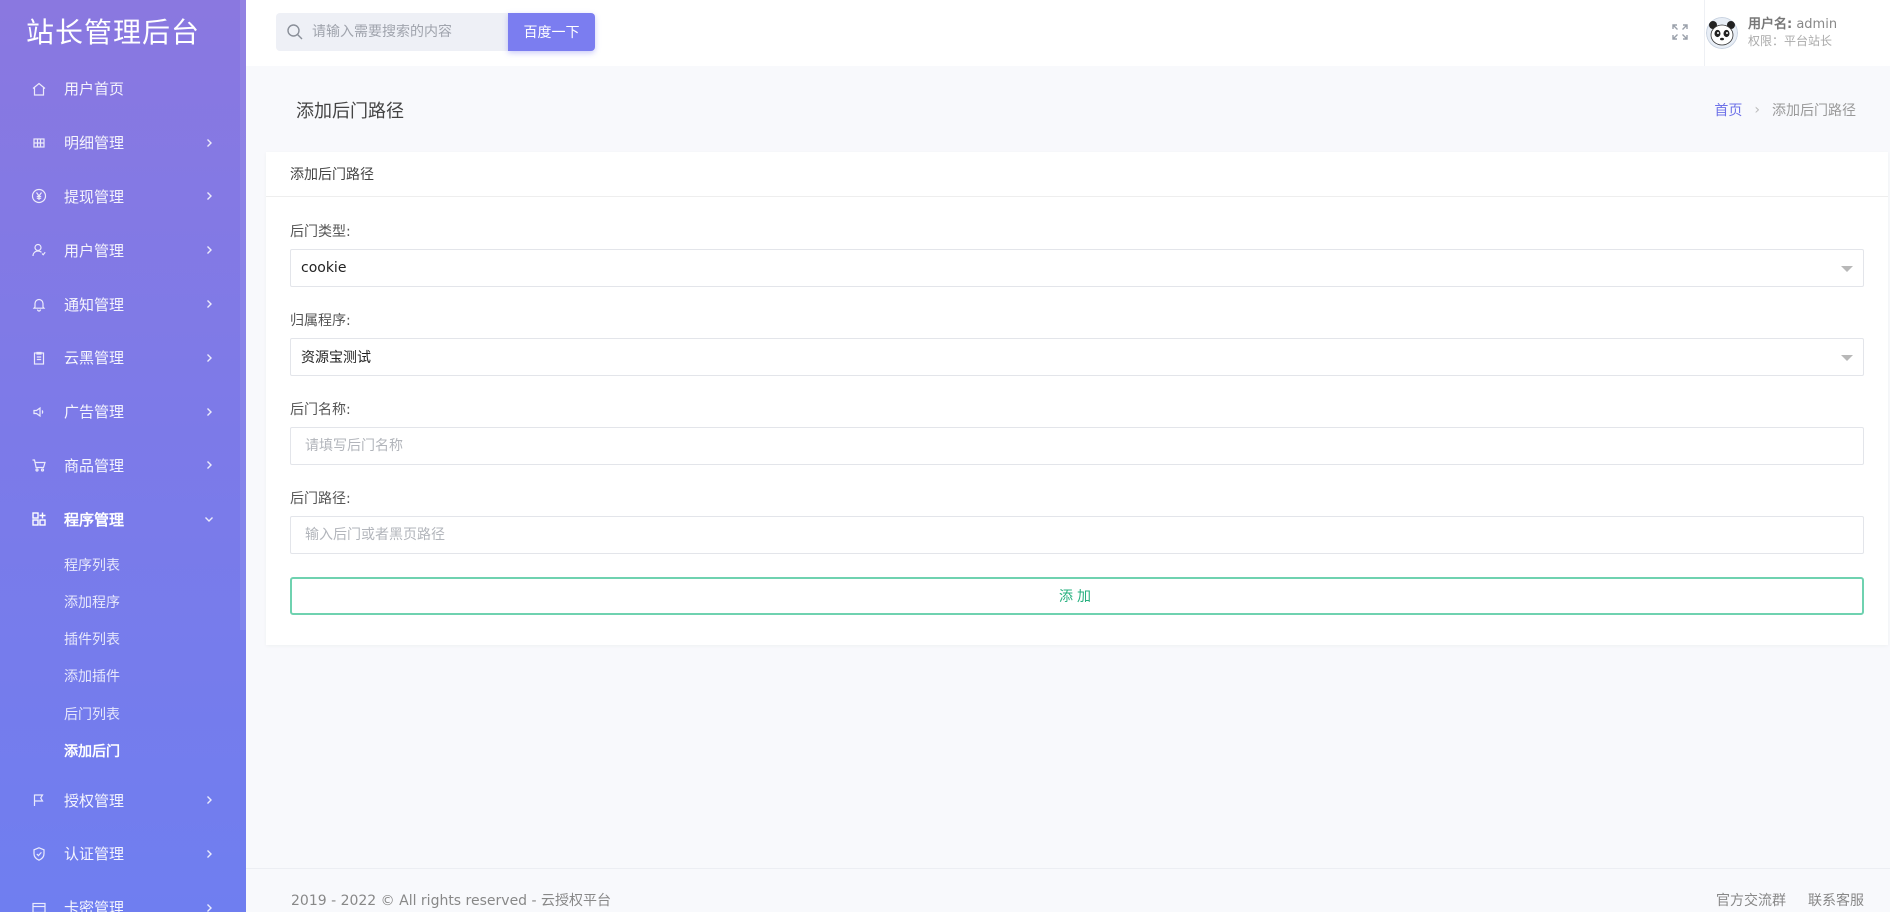 The height and width of the screenshot is (912, 1890). I want to click on yen-icon, so click(39, 196).